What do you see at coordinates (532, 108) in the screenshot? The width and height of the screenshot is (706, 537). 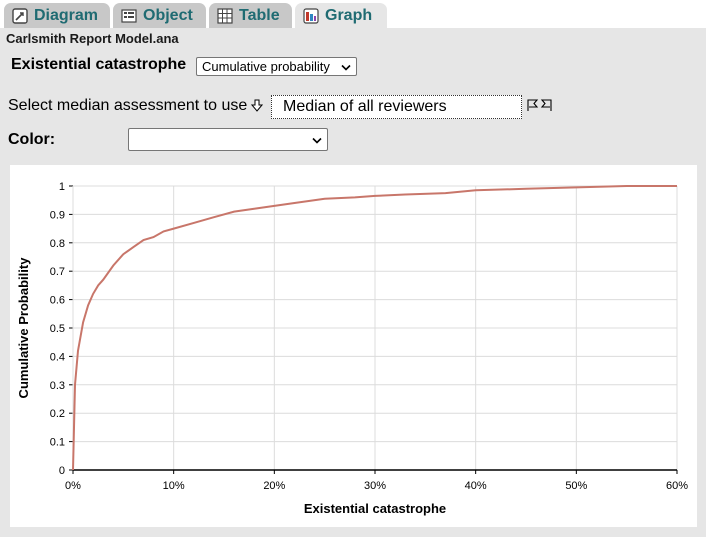 I see `flag-right-icon` at bounding box center [532, 108].